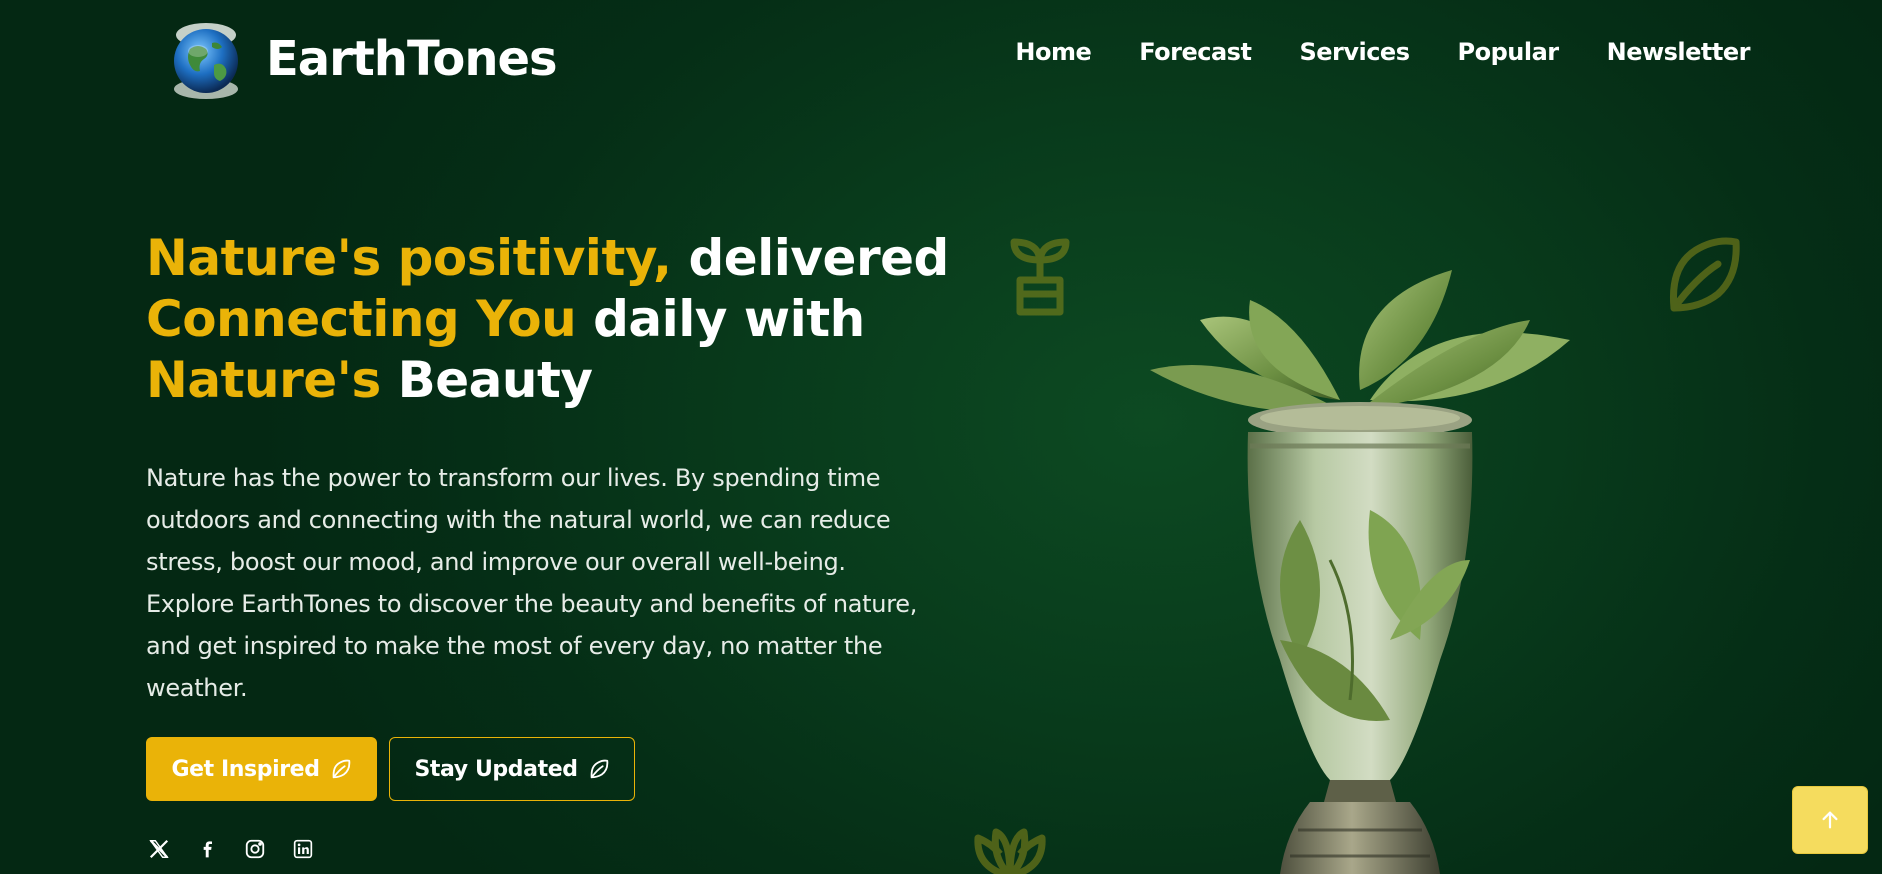  Describe the element at coordinates (1195, 52) in the screenshot. I see `nav-forecast: Forecast` at that location.